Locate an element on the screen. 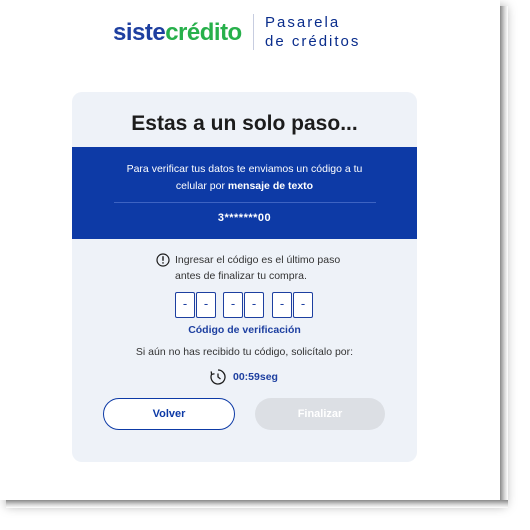  notice-line1: Ingresar el código es el último paso is located at coordinates (258, 260).